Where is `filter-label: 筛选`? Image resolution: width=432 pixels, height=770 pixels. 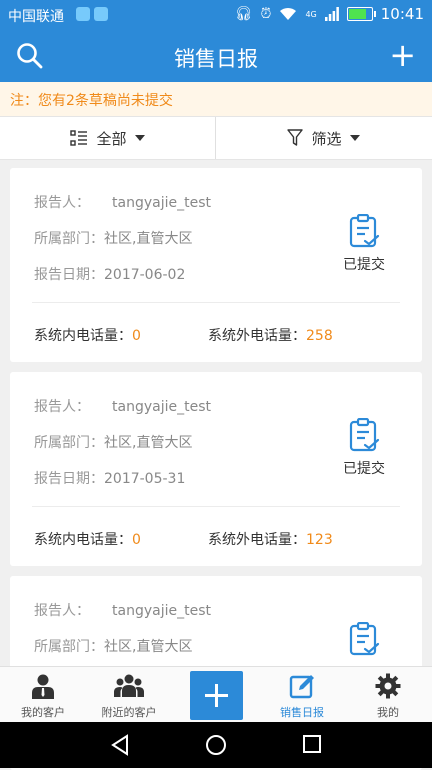 filter-label: 筛选 is located at coordinates (326, 138).